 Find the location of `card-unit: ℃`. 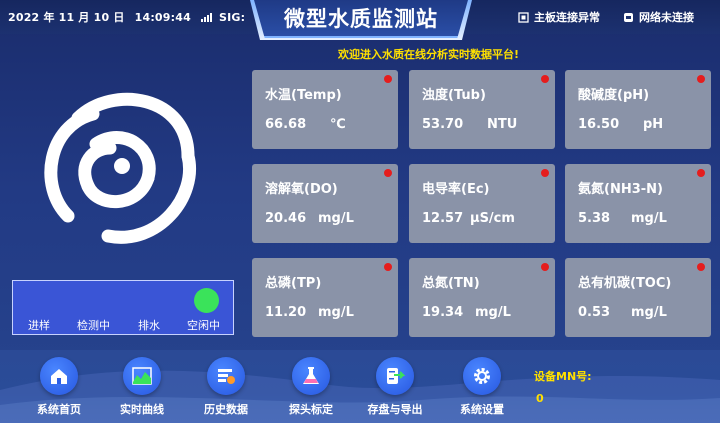

card-unit: ℃ is located at coordinates (338, 124).